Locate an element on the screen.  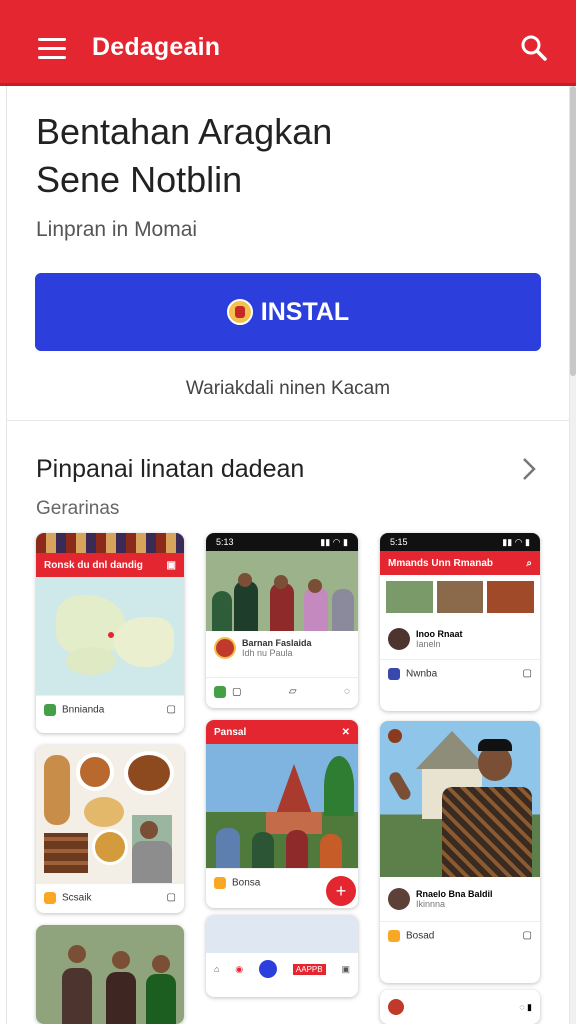
bottom-nav: ⌂ ◉ AAPPB ▣ is located at coordinates (282, 969).